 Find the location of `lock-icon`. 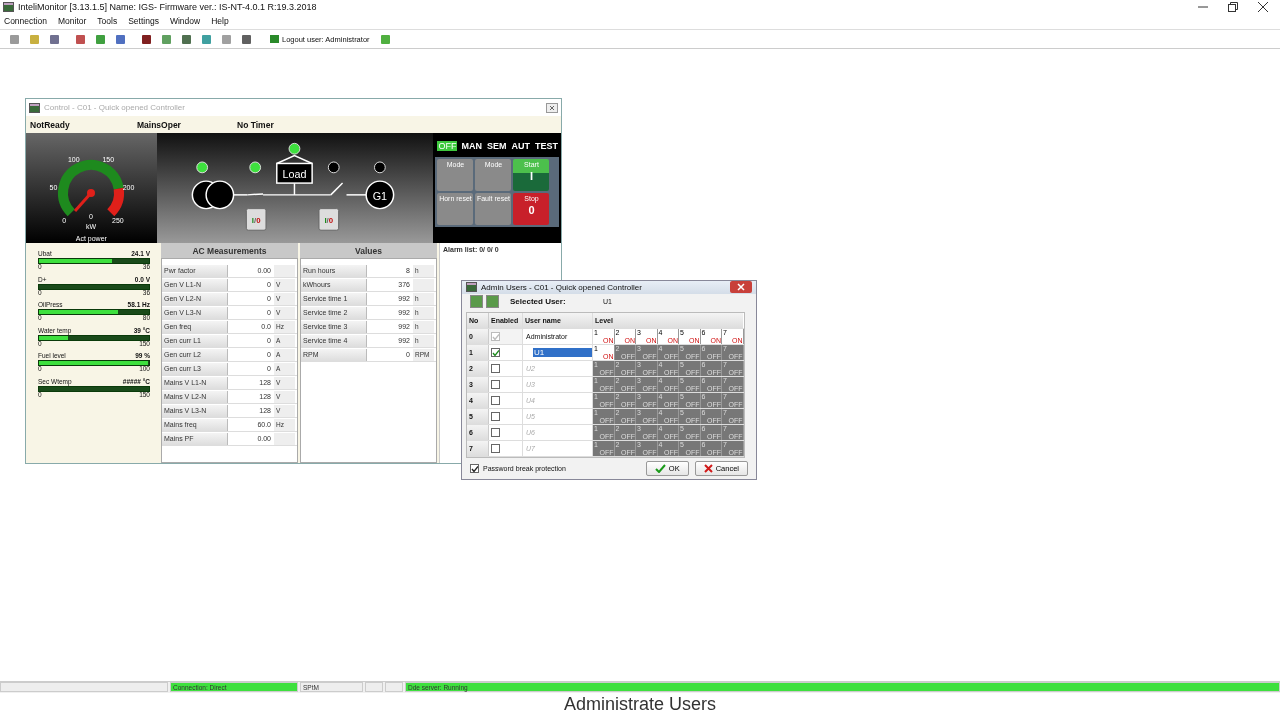

lock-icon is located at coordinates (274, 39).